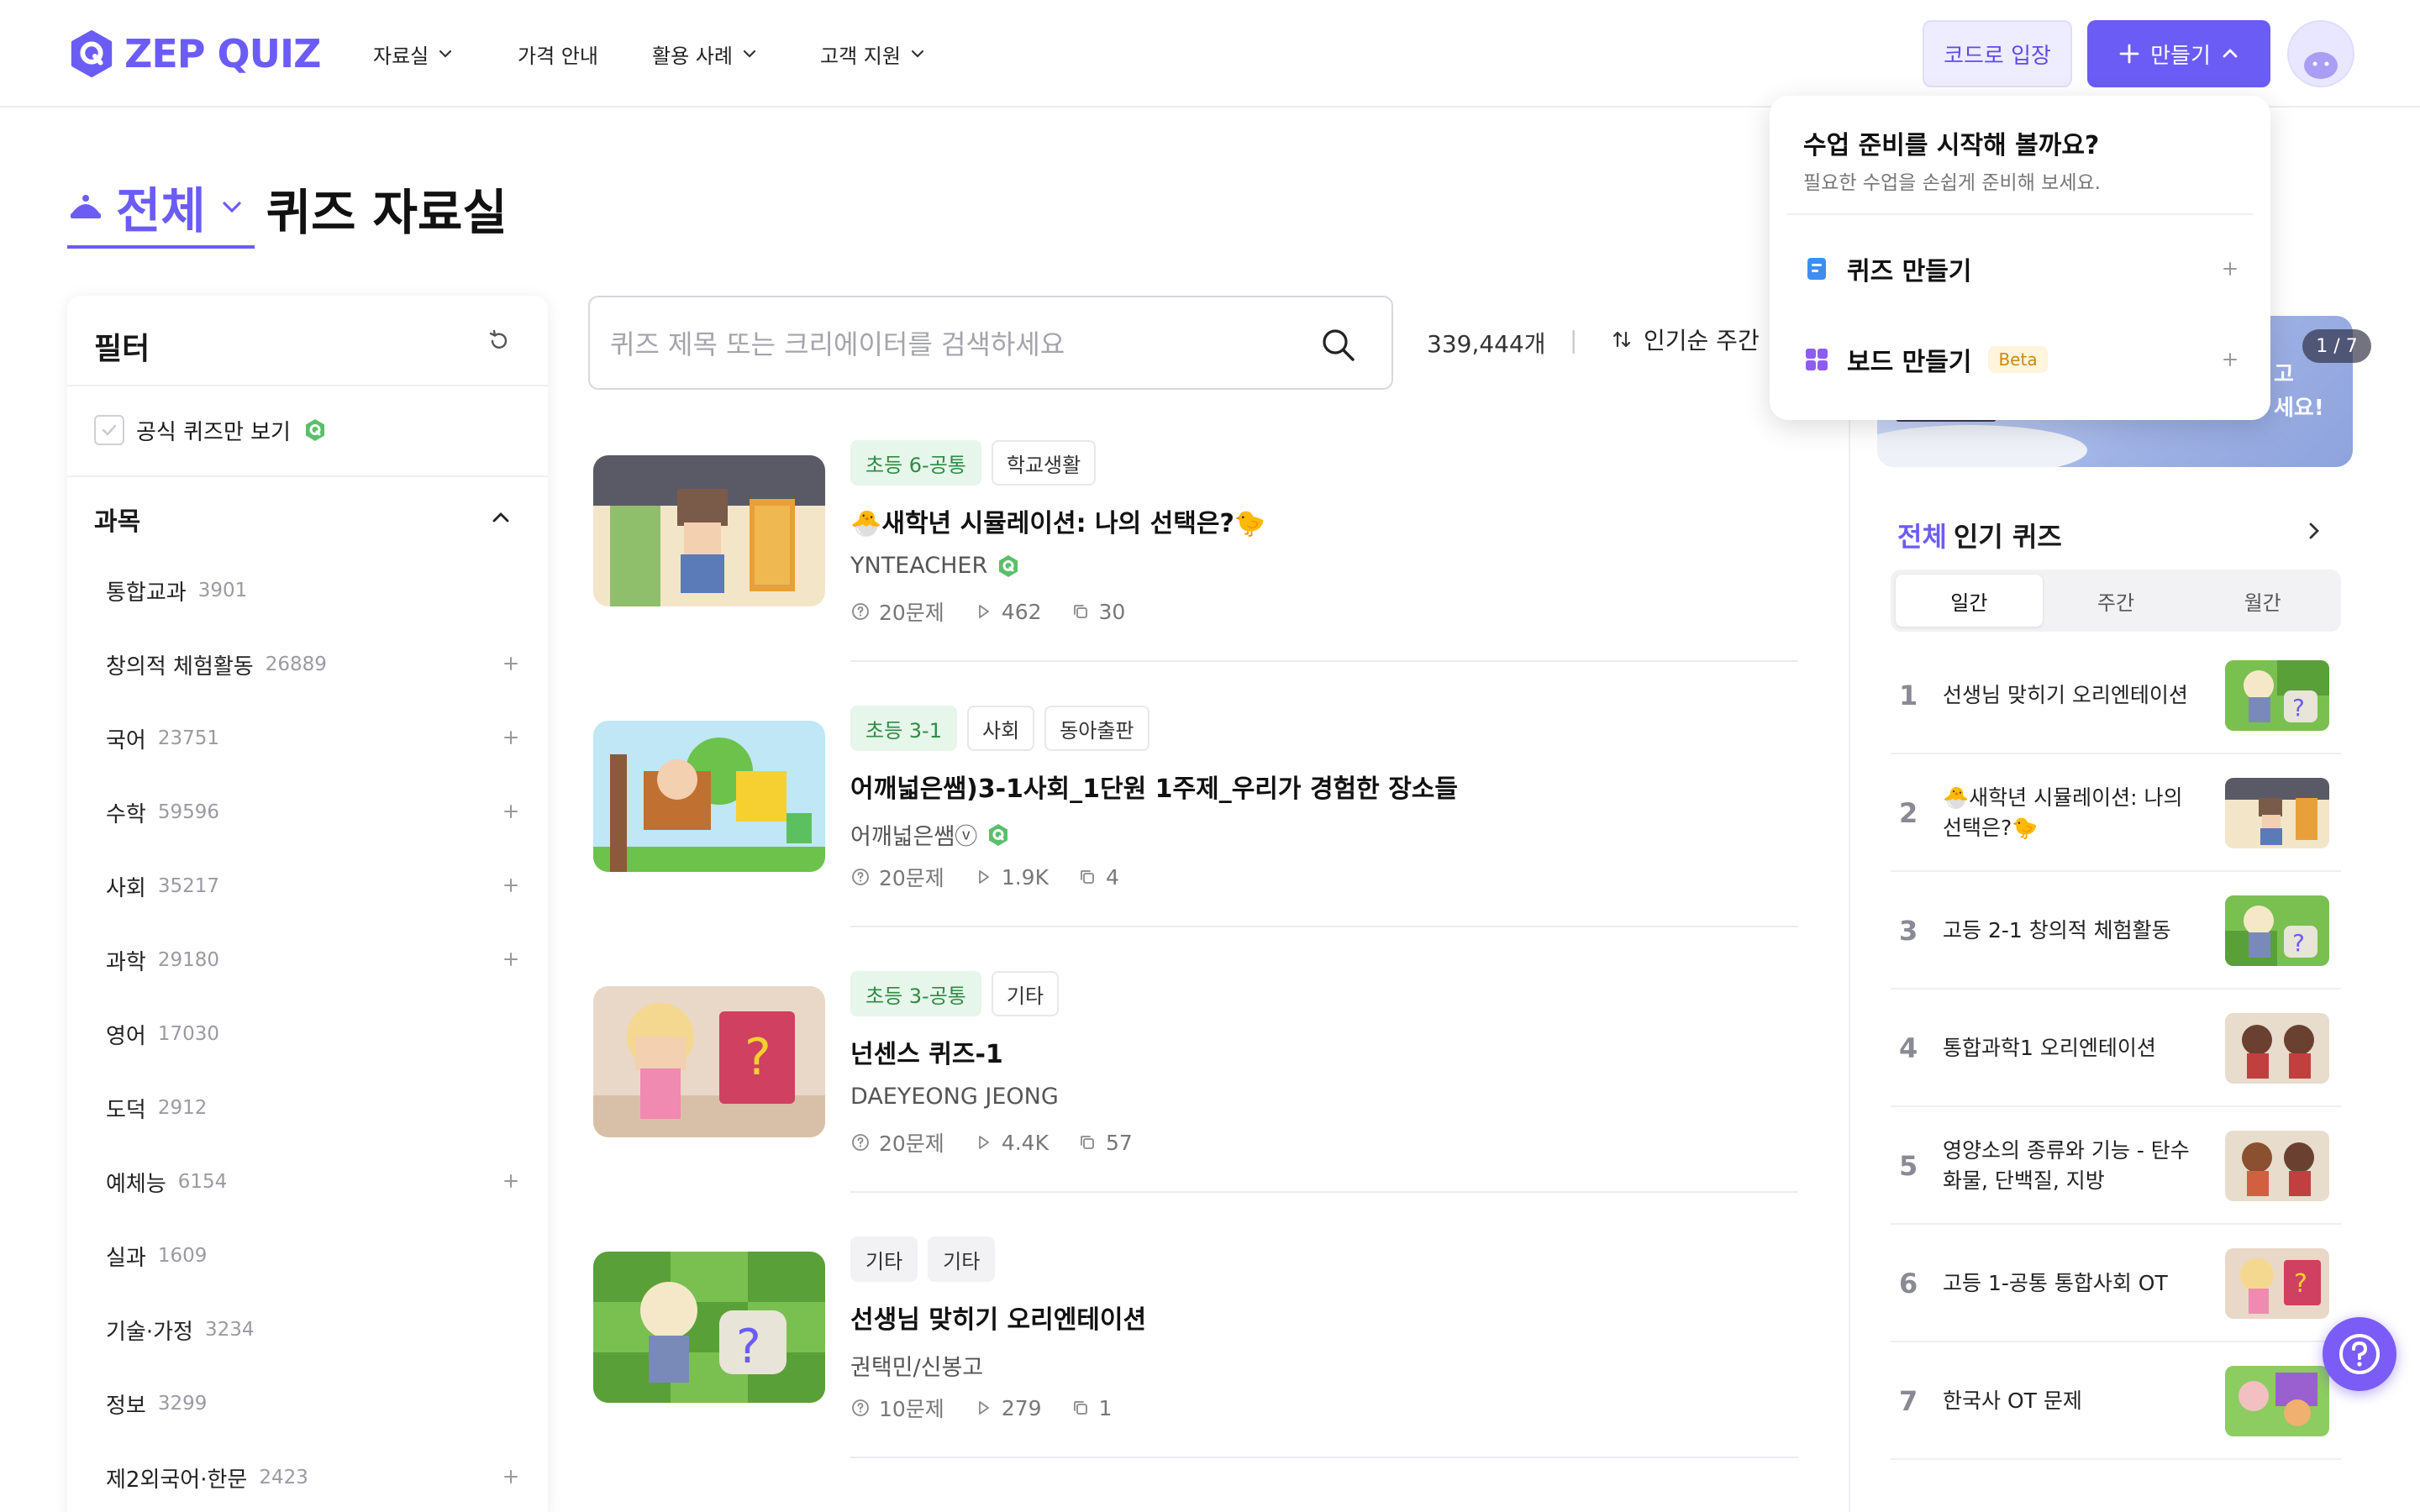 The height and width of the screenshot is (1512, 2420). What do you see at coordinates (2314, 531) in the screenshot?
I see `chevron-right-icon` at bounding box center [2314, 531].